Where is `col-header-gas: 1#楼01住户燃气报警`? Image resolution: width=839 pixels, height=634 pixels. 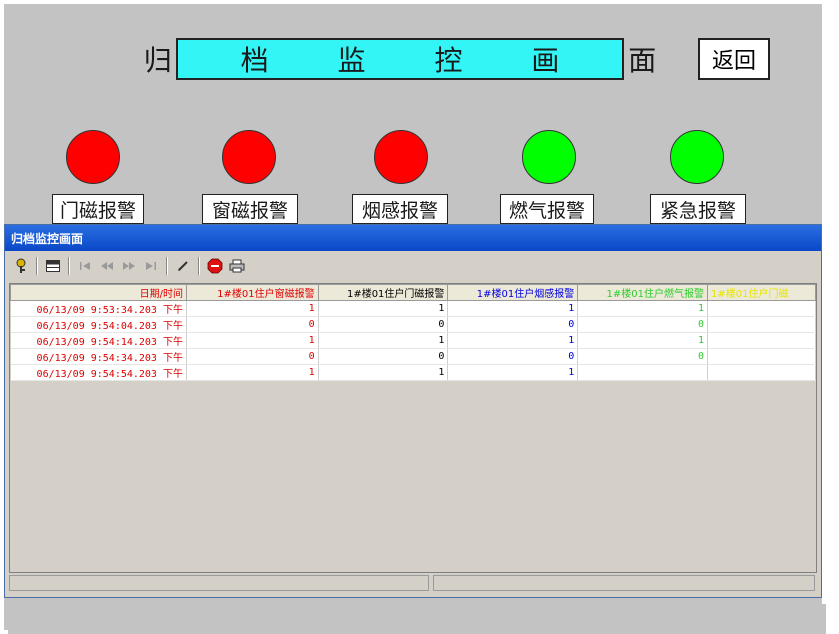
col-header-gas: 1#楼01住户燃气报警 is located at coordinates (643, 292).